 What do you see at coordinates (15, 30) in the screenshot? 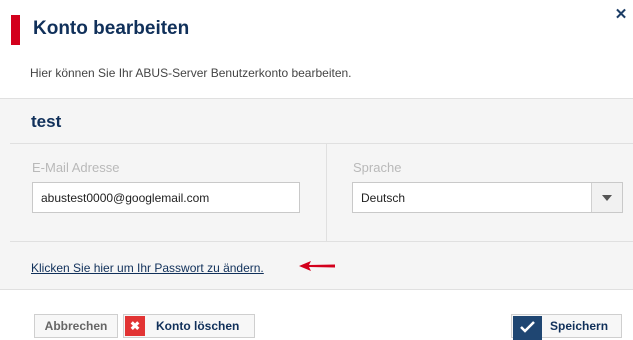
I see `title-accent-bar` at bounding box center [15, 30].